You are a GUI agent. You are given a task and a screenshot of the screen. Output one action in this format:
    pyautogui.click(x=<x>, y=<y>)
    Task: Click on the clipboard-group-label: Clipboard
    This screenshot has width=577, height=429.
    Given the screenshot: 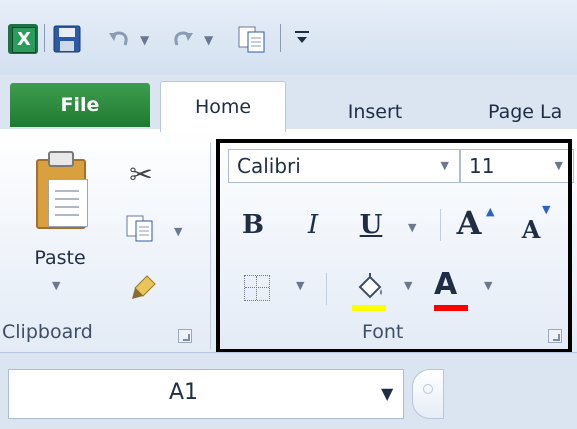 What is the action you would take?
    pyautogui.click(x=47, y=332)
    